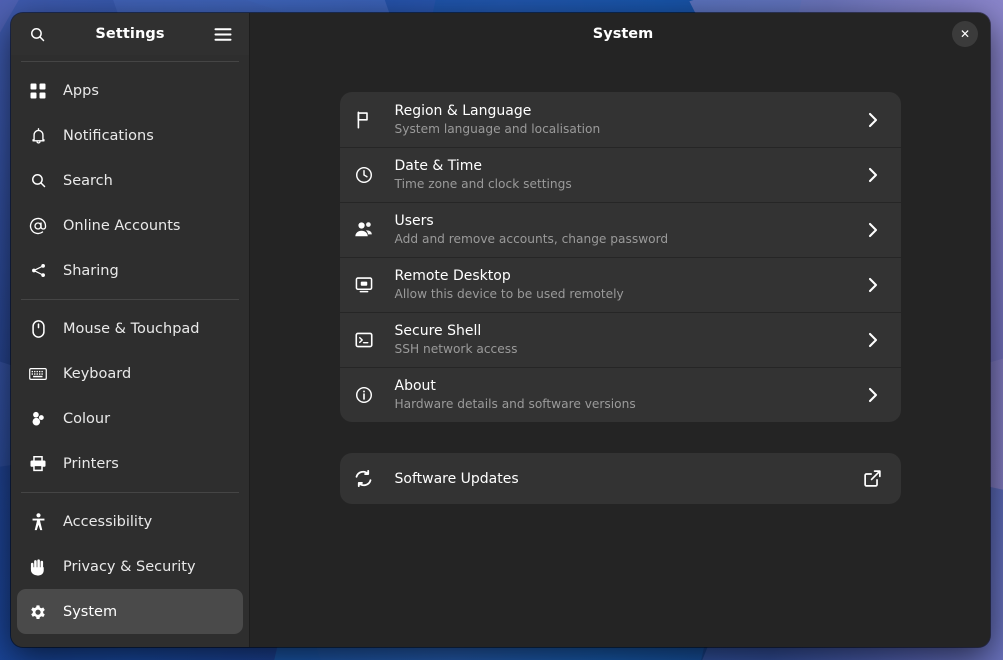  I want to click on sidebar-item-apps: Apps, so click(130, 90).